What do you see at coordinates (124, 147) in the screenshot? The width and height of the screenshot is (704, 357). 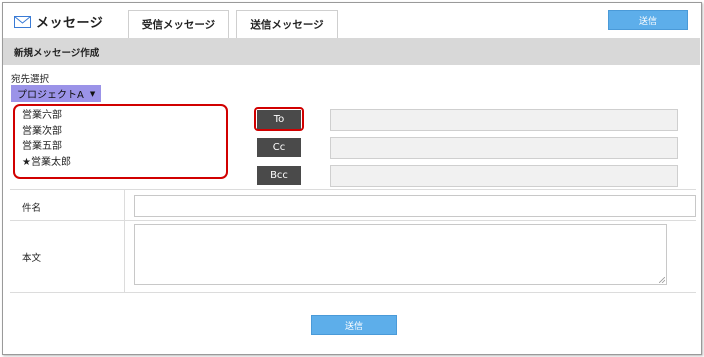 I see `recipient-item: 営業五部` at bounding box center [124, 147].